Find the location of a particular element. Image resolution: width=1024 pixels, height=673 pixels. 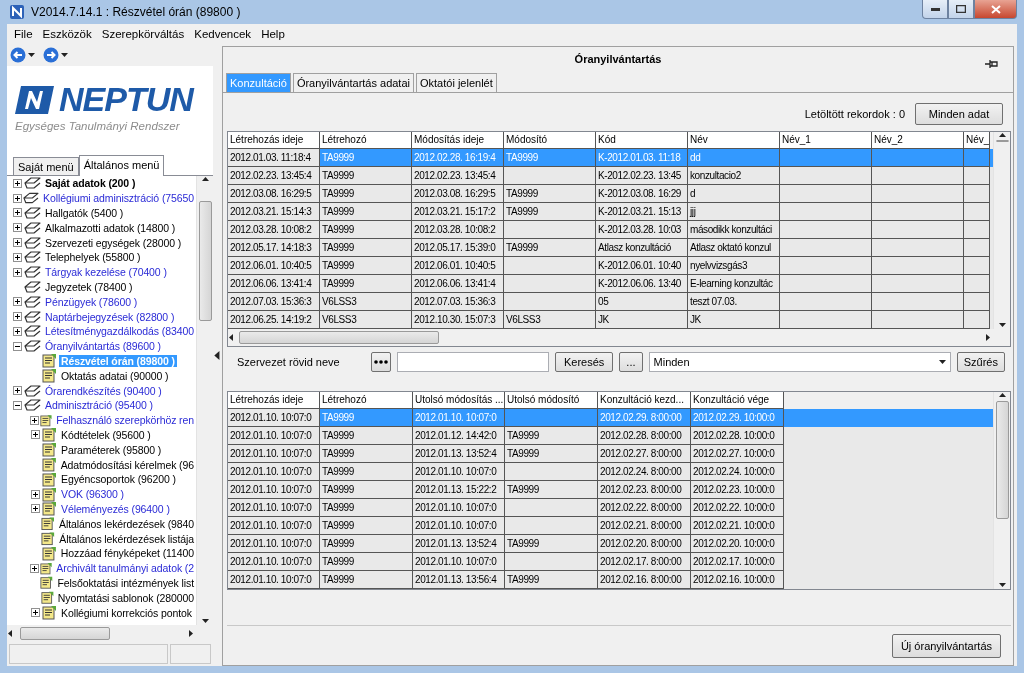

scroll-right-icon is located at coordinates (988, 337).